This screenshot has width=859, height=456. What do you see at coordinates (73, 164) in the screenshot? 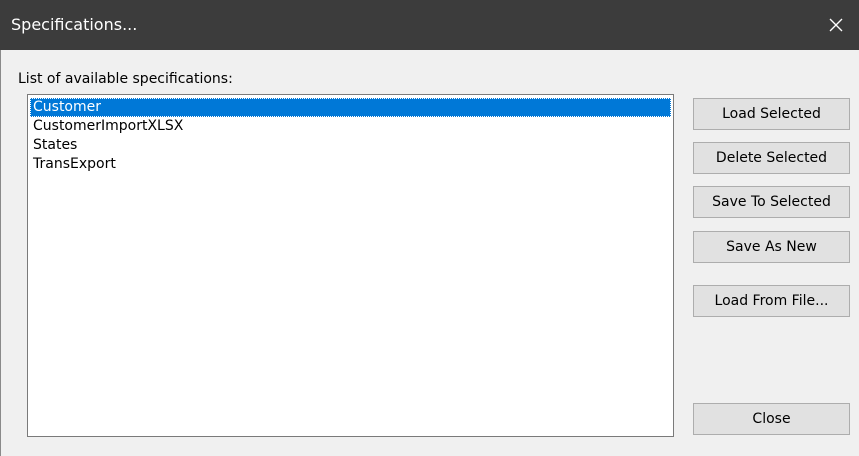
I see `list-item: TransExport` at bounding box center [73, 164].